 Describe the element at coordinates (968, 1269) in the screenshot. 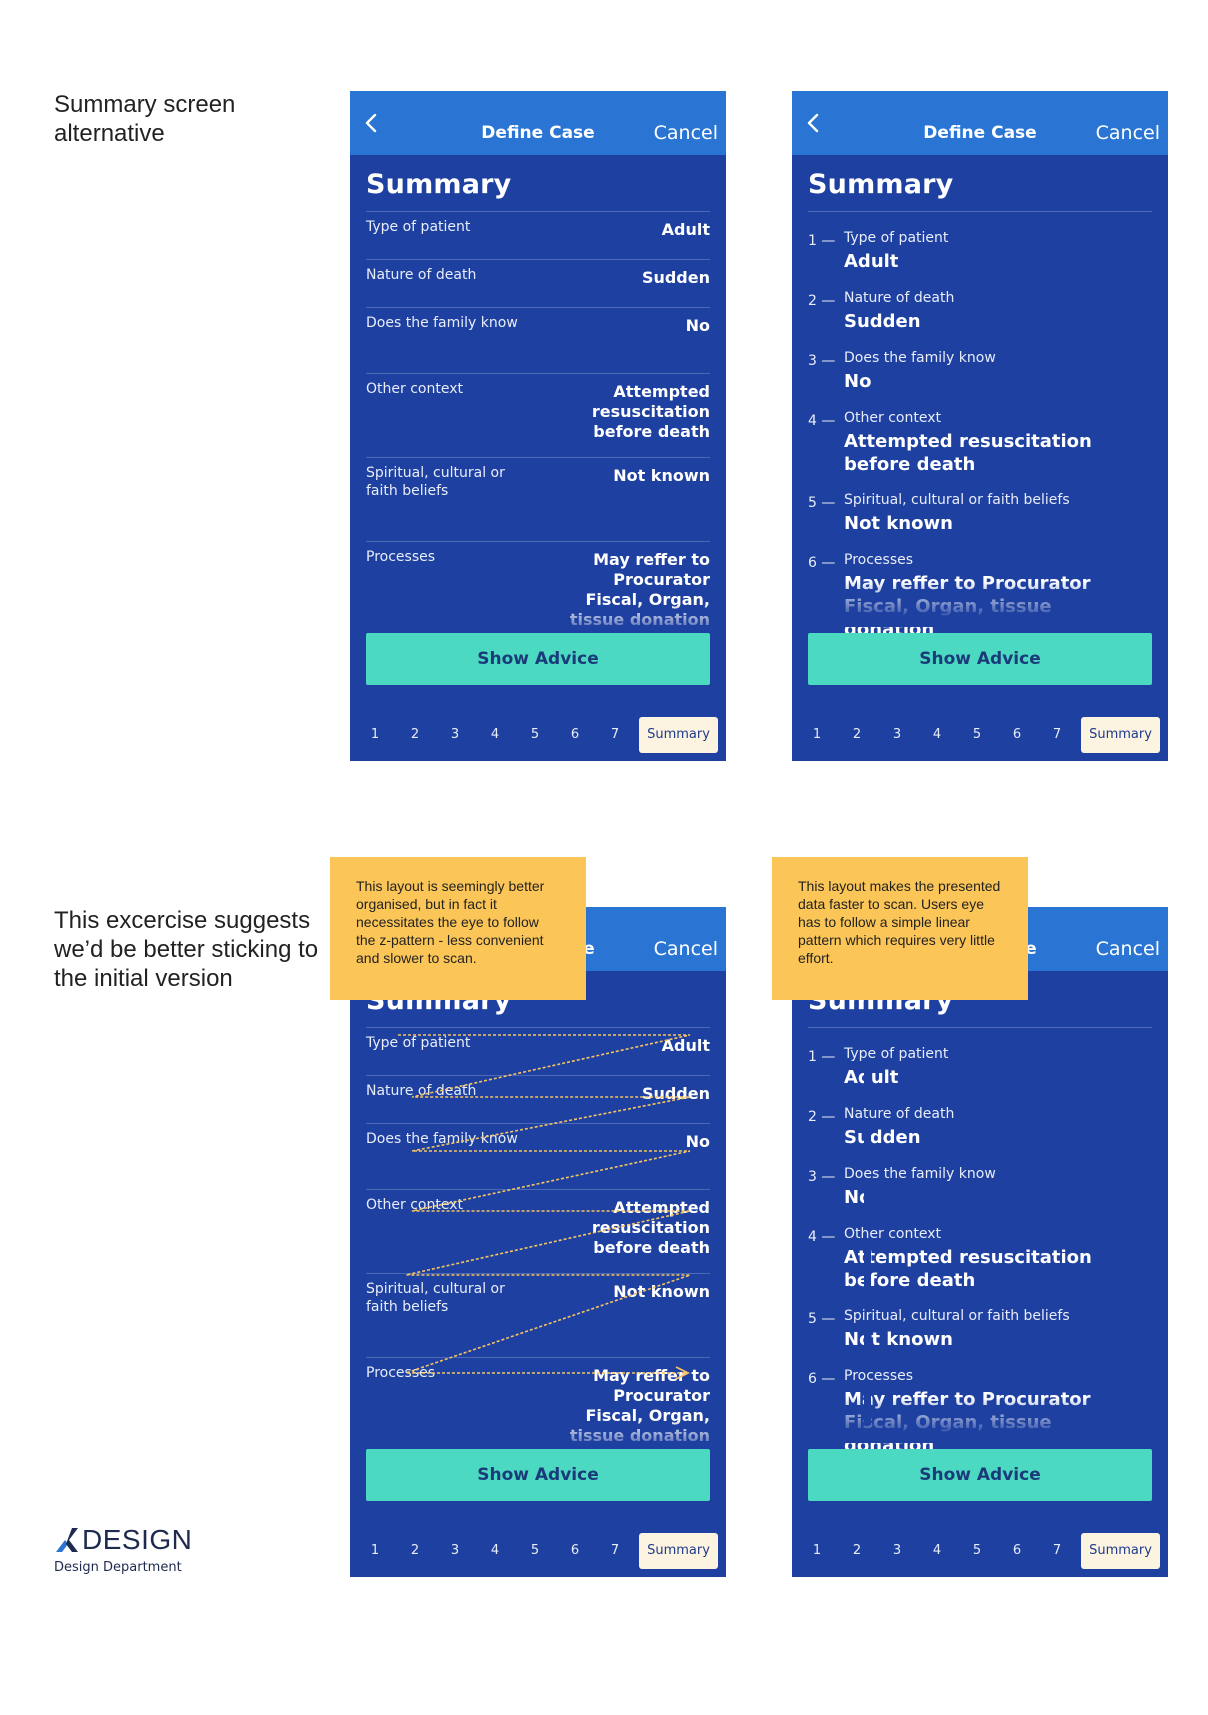

I see `item-value: Attempted resuscitation before death` at that location.